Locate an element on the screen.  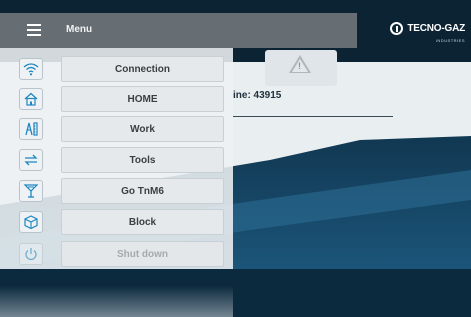
home-icon is located at coordinates (31, 99).